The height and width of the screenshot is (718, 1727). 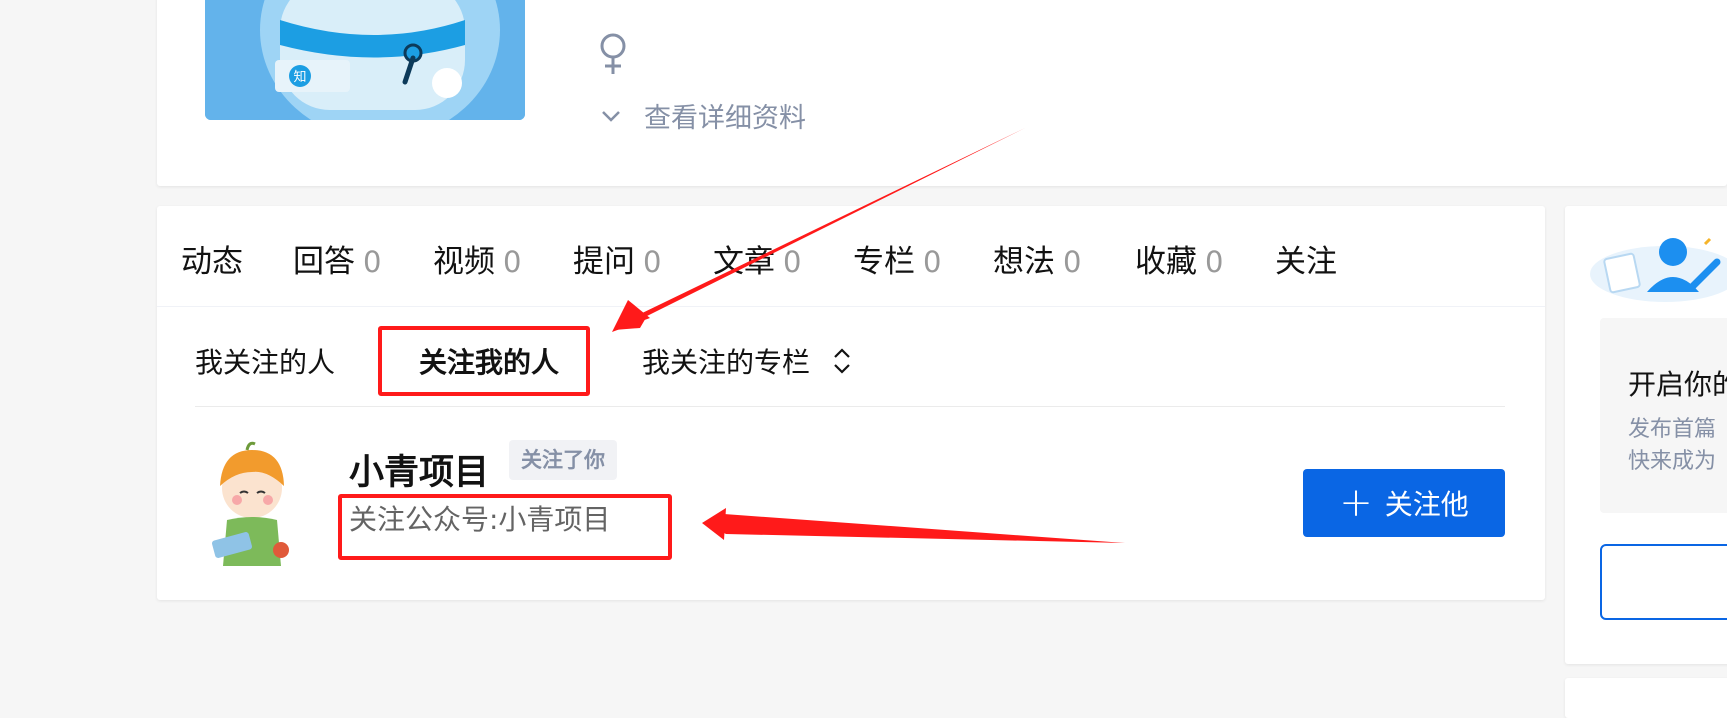 What do you see at coordinates (1672, 445) in the screenshot?
I see `sidebar-description: 发布首篇 快来成为` at bounding box center [1672, 445].